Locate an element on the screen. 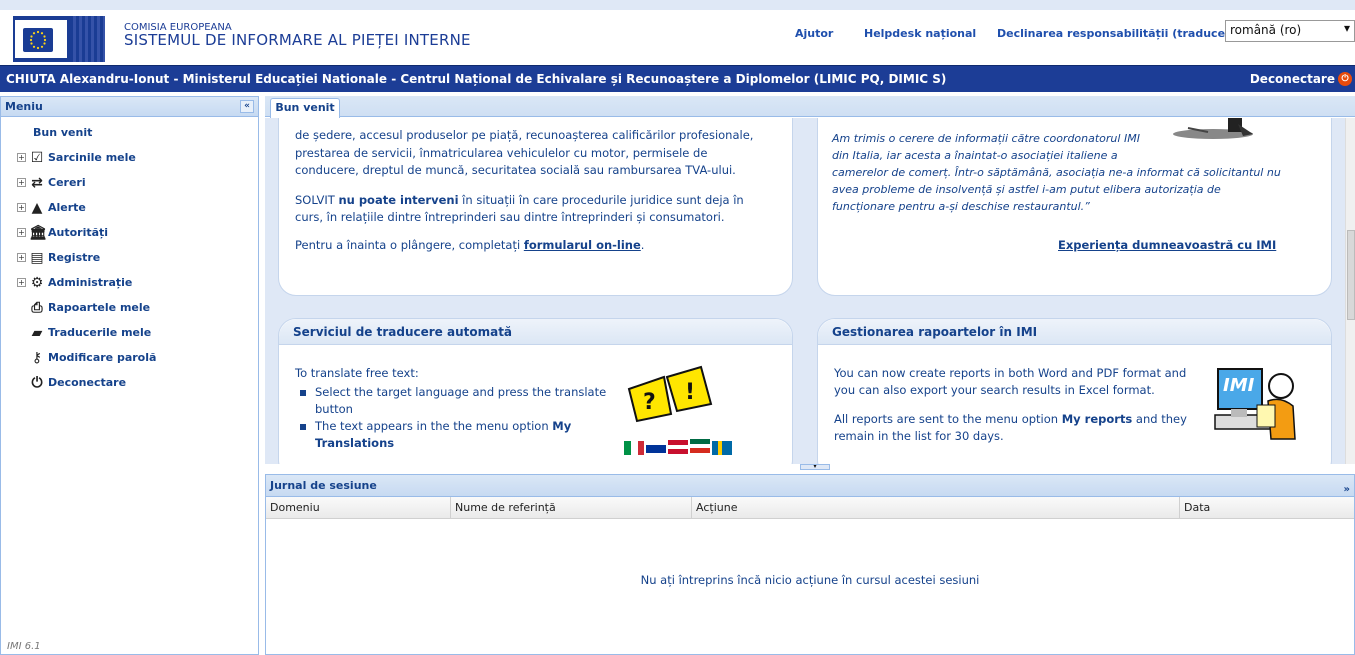 This screenshot has width=1355, height=655. warning-icon: ▲ is located at coordinates (37, 208).